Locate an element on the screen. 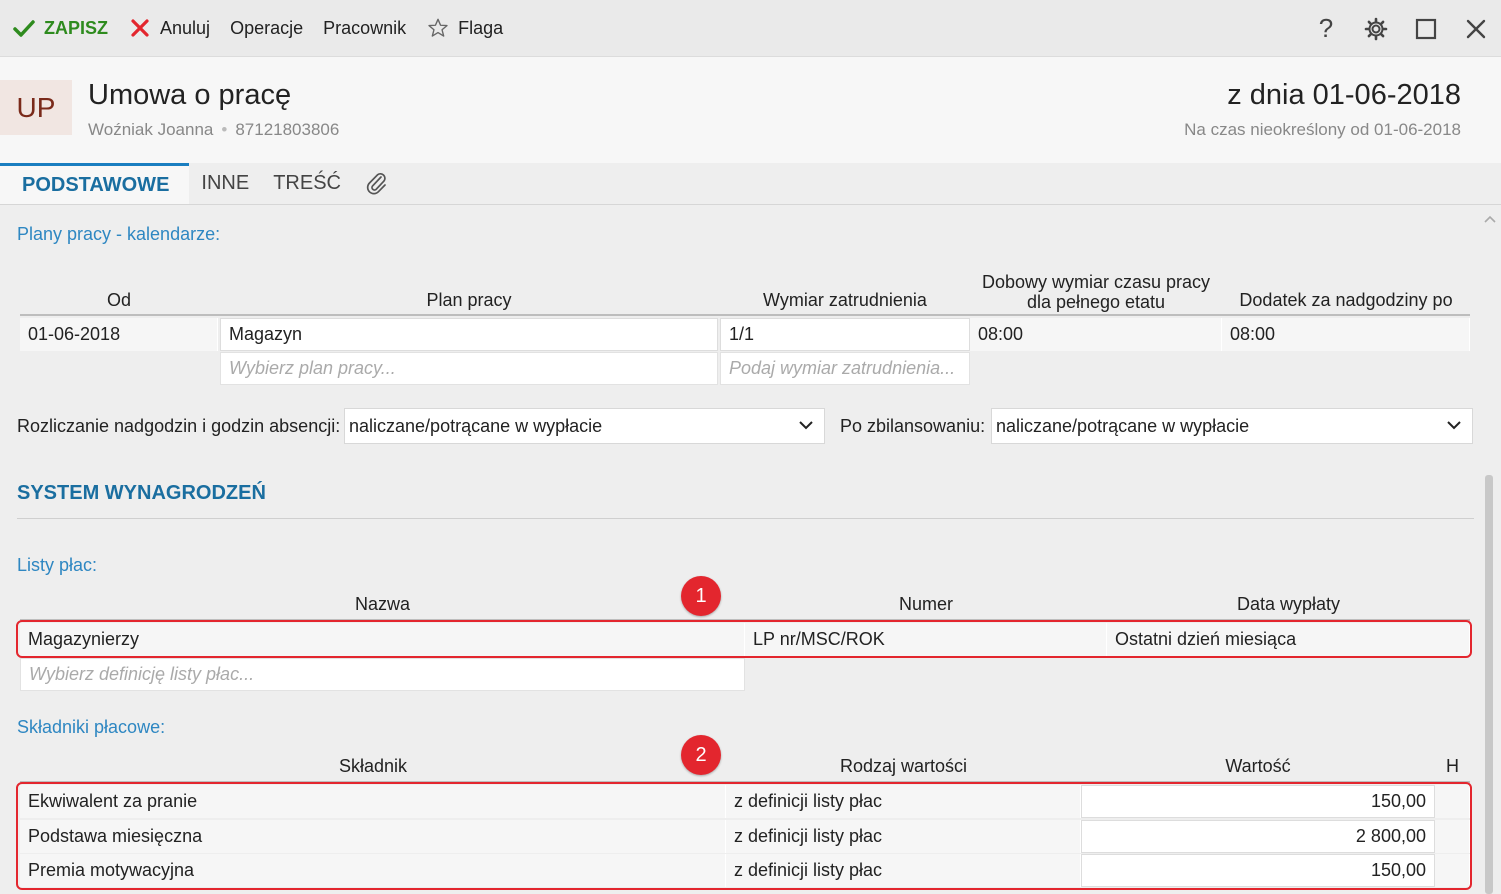  col-header-from: Od is located at coordinates (118, 300).